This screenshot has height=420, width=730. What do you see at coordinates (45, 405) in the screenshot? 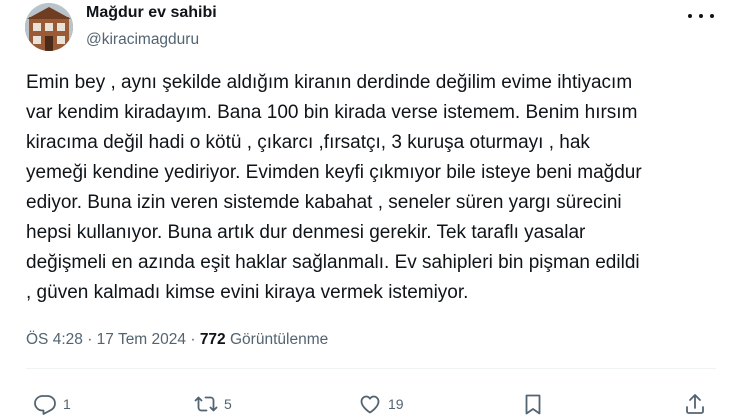
I see `reply-icon` at bounding box center [45, 405].